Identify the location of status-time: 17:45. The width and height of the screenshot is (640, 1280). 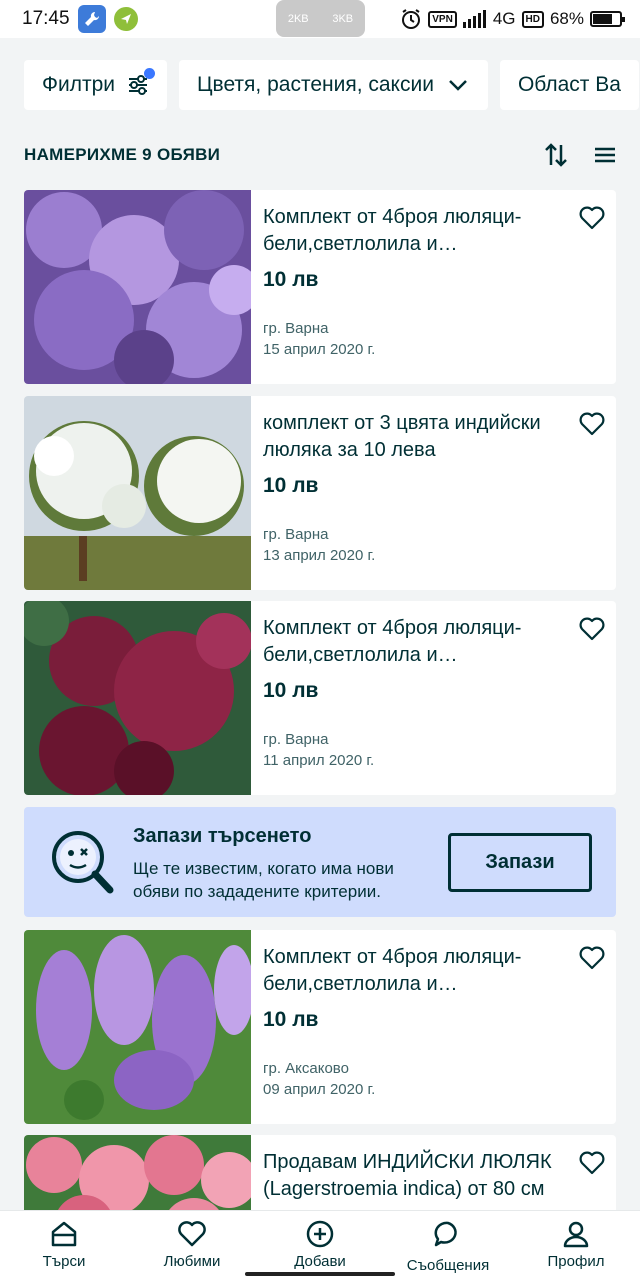
(46, 18).